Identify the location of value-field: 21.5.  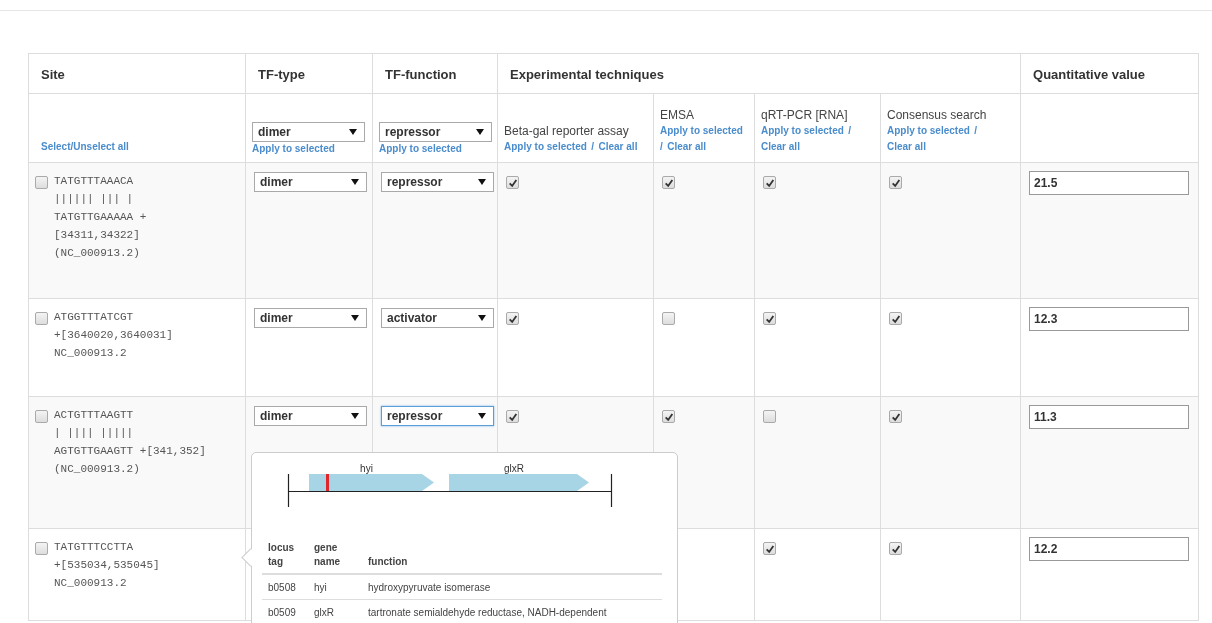
(1109, 183).